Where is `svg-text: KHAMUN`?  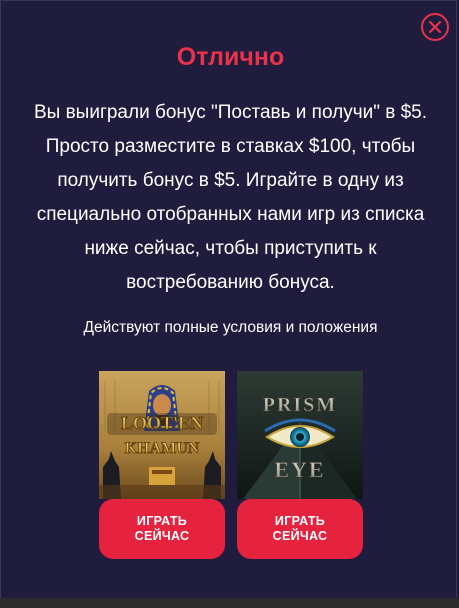
svg-text: KHAMUN is located at coordinates (162, 448).